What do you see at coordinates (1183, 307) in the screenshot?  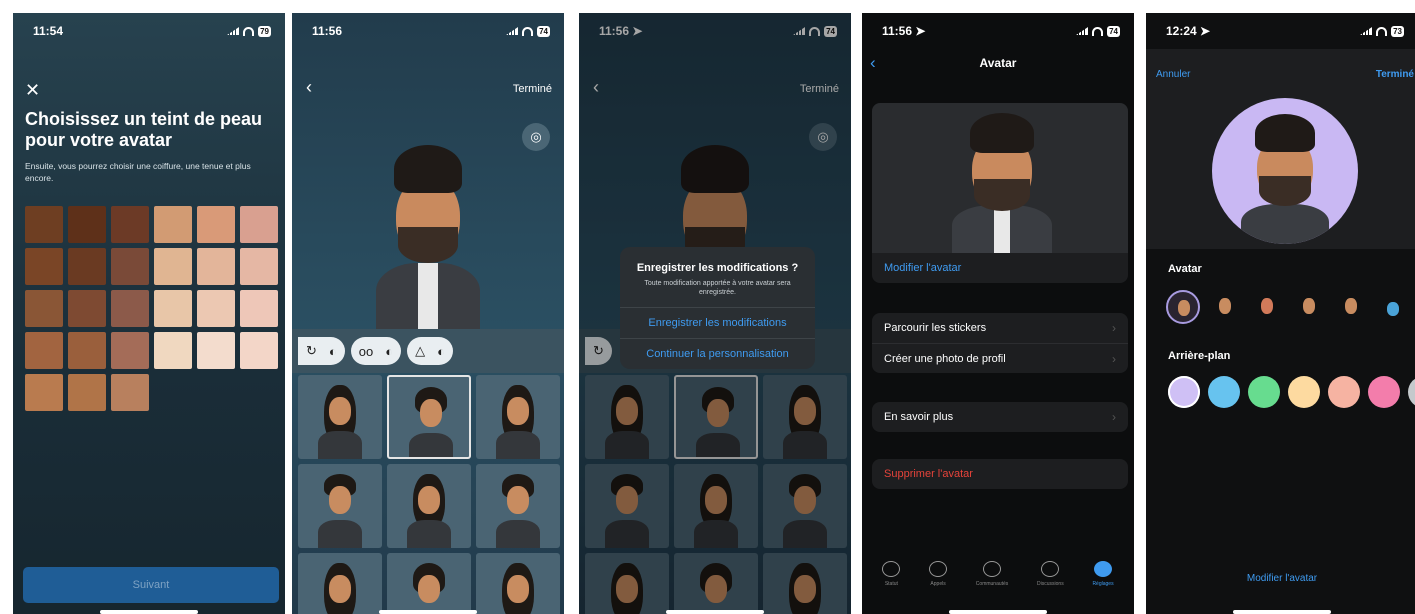 I see `avatar-pose-option-selected` at bounding box center [1183, 307].